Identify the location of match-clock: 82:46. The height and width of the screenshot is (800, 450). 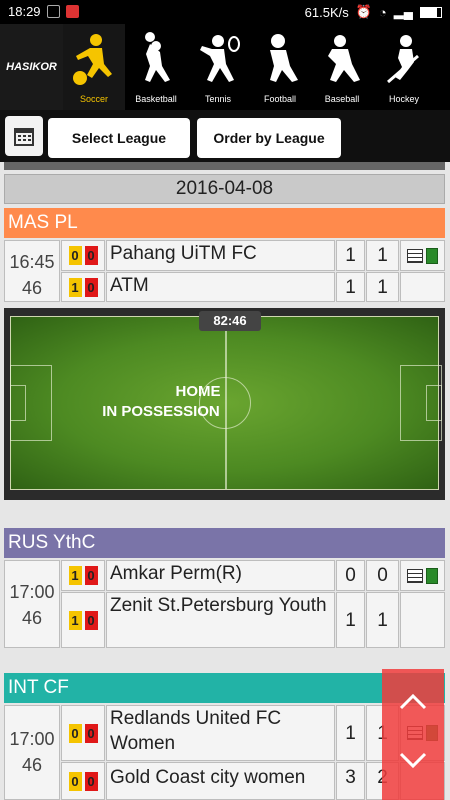
(230, 321).